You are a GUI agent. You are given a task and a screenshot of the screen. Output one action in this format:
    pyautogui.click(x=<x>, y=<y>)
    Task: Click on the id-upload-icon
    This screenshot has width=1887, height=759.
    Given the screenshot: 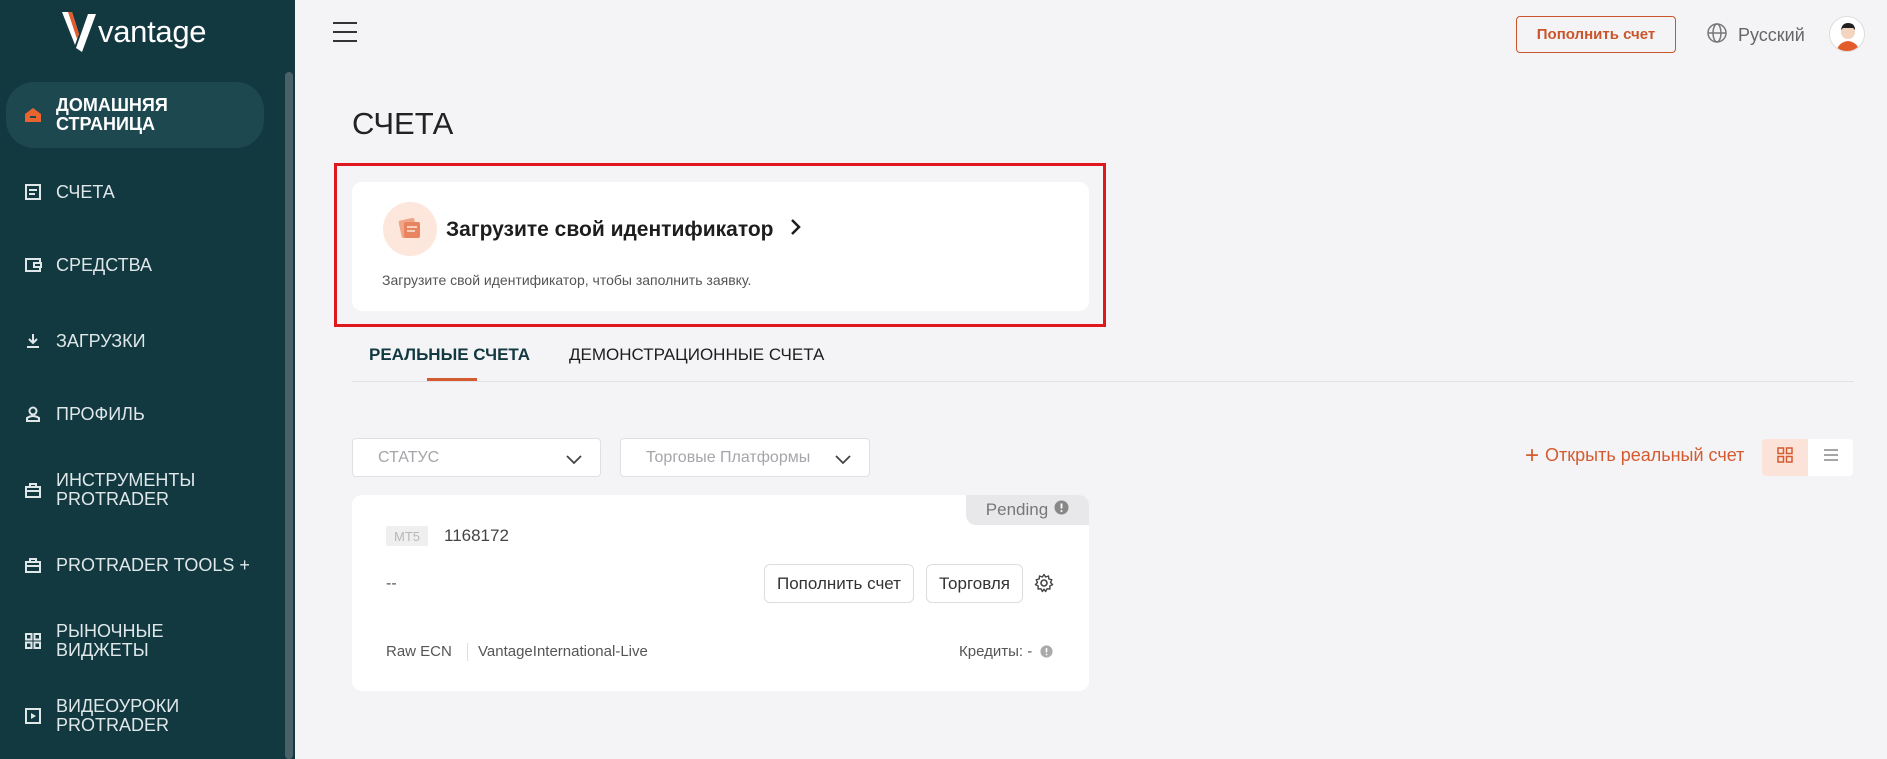 What is the action you would take?
    pyautogui.click(x=410, y=229)
    